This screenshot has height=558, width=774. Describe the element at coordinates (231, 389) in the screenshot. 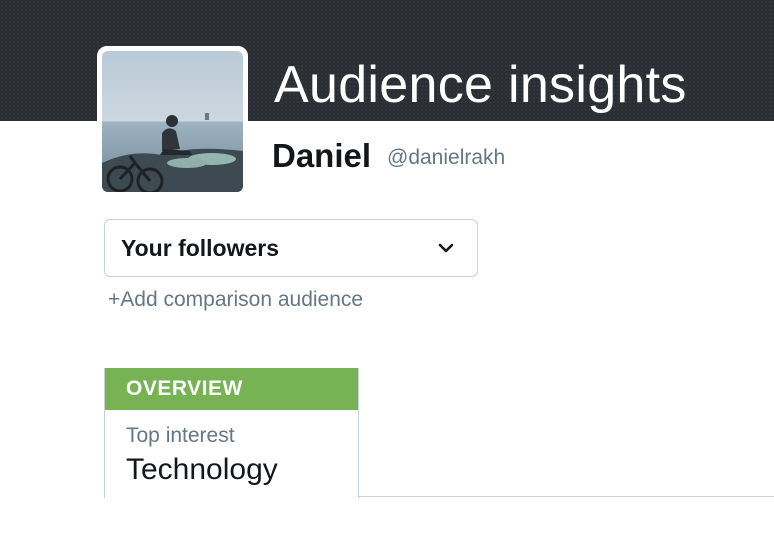

I see `tab-overview: OVERVIEW` at that location.